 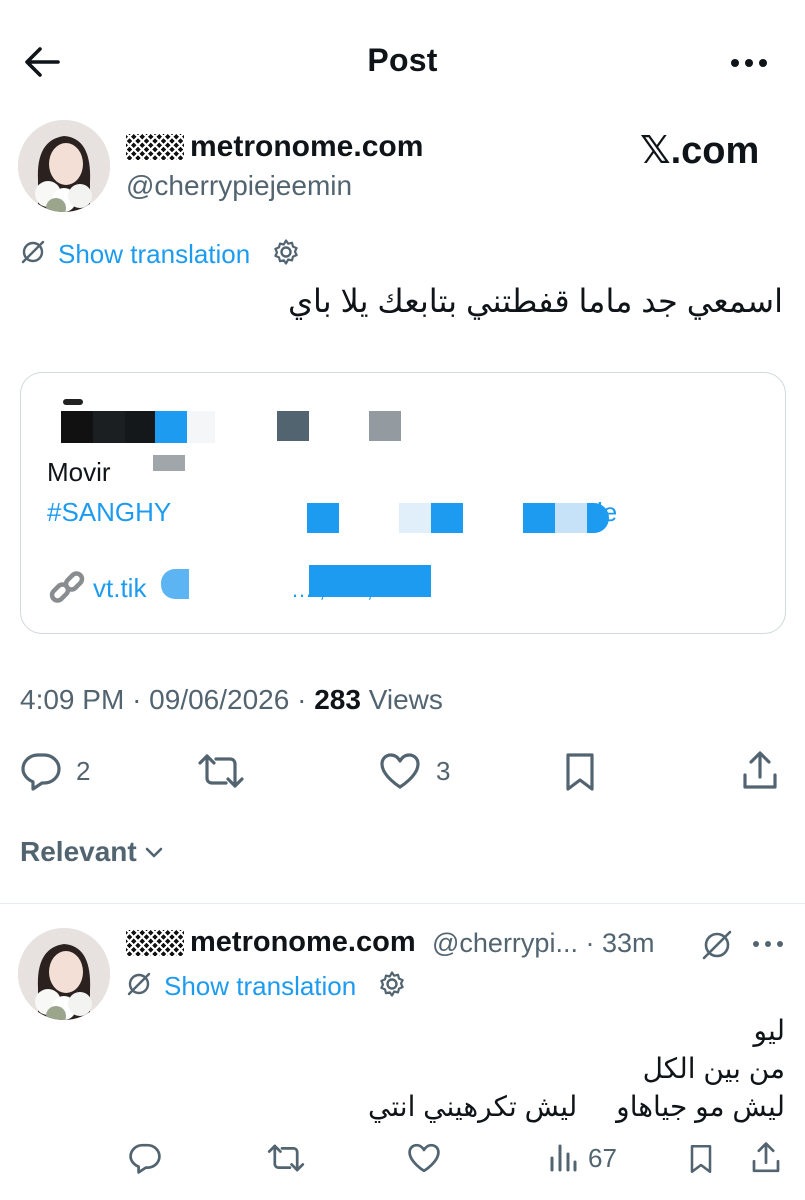 I want to click on reply-views-count: 67, so click(x=602, y=1157).